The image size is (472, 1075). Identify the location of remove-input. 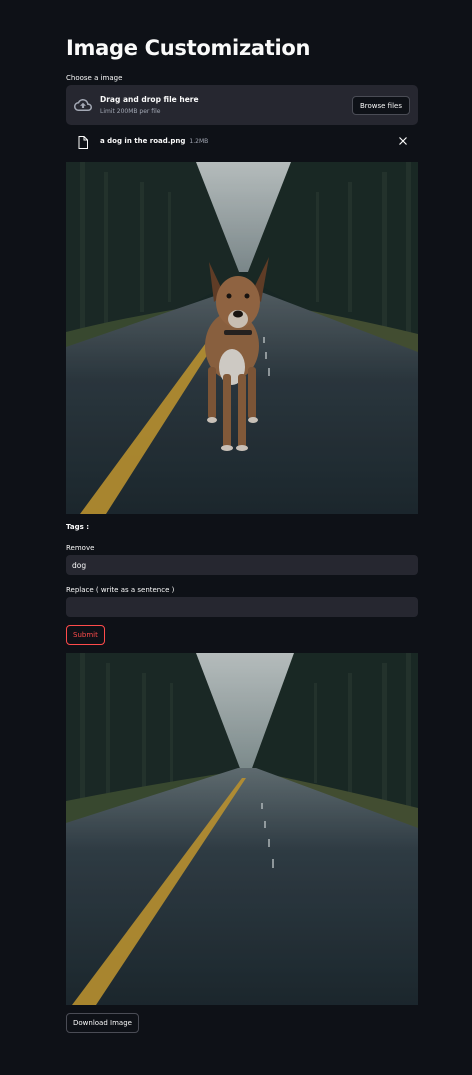
(242, 565).